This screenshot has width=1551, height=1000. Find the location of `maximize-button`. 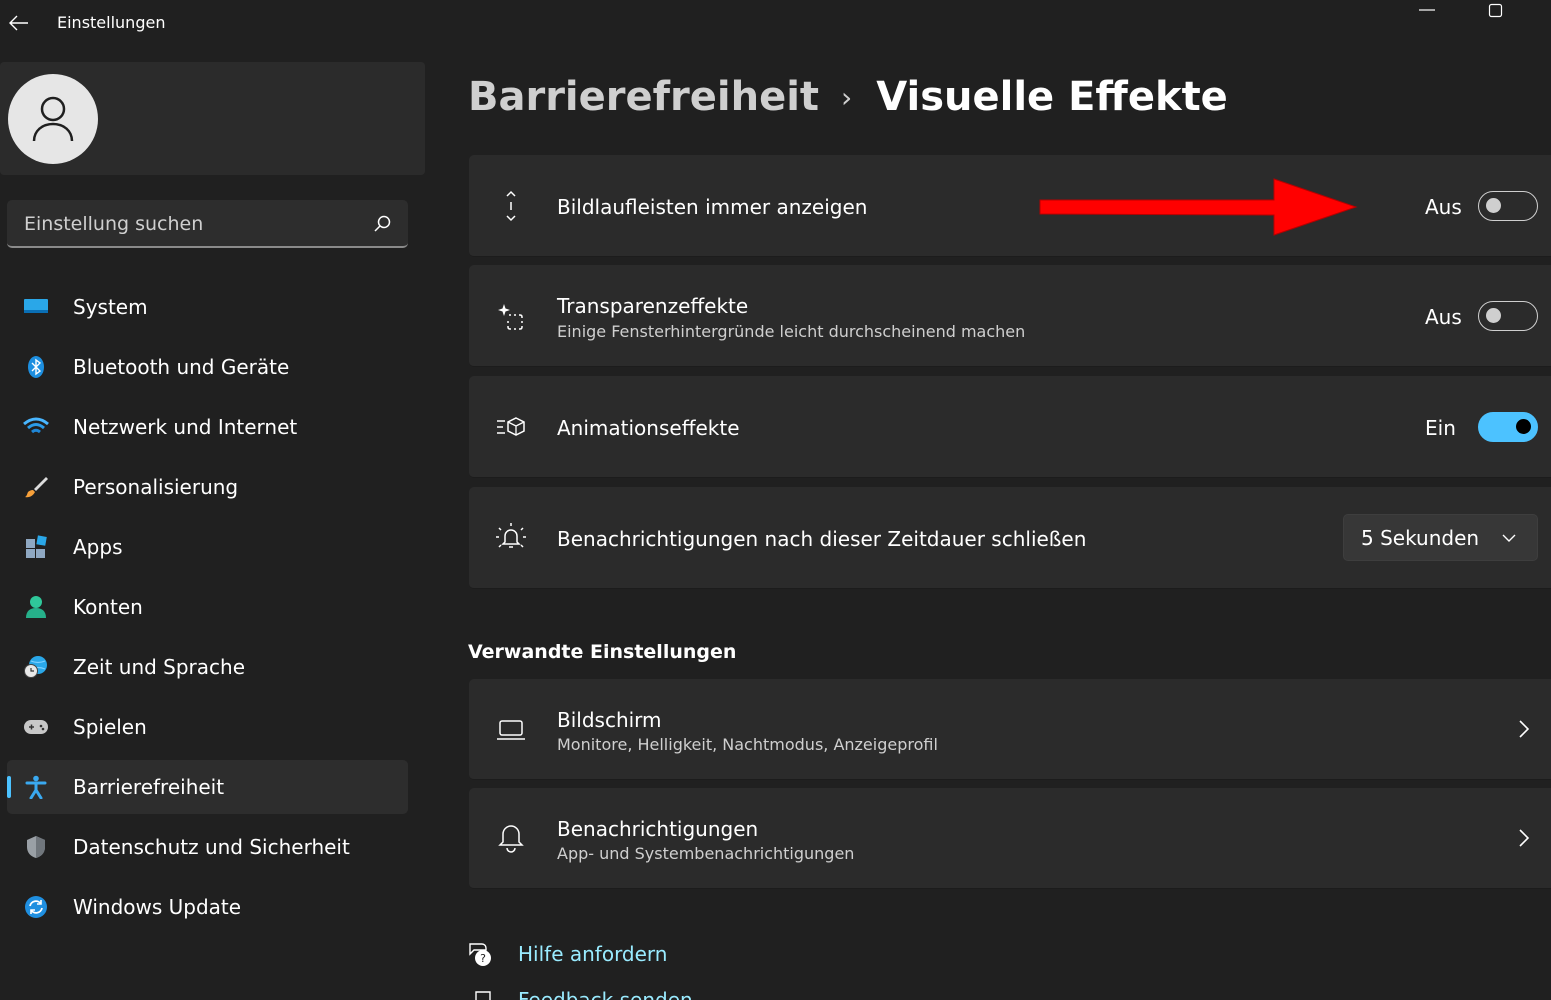

maximize-button is located at coordinates (1496, 11).